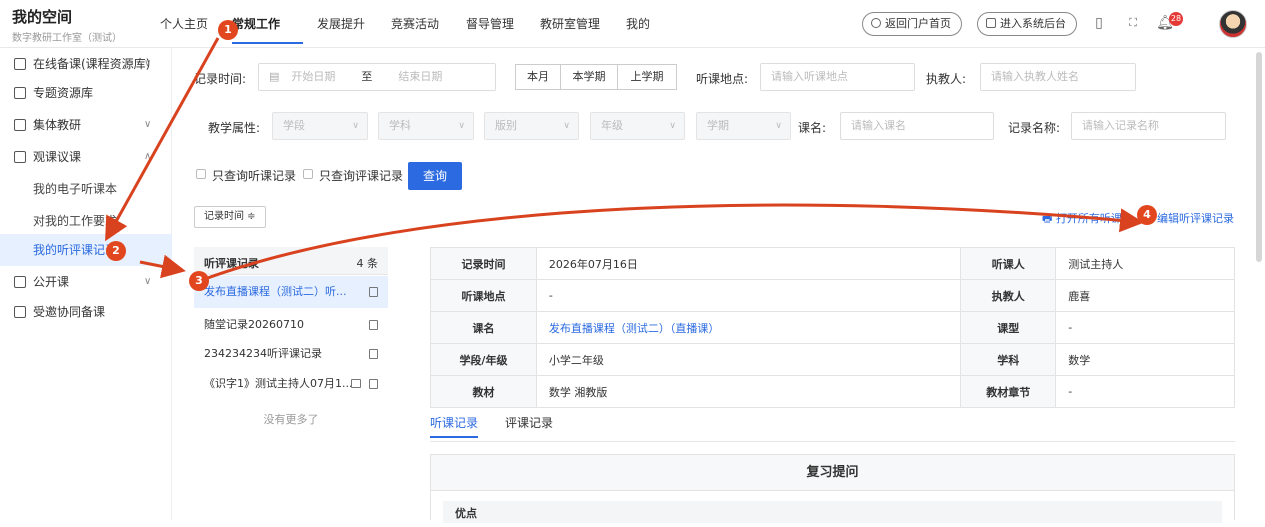 This screenshot has height=527, width=1265. Describe the element at coordinates (254, 176) in the screenshot. I see `only-listen-label: 只查询听课记录` at that location.